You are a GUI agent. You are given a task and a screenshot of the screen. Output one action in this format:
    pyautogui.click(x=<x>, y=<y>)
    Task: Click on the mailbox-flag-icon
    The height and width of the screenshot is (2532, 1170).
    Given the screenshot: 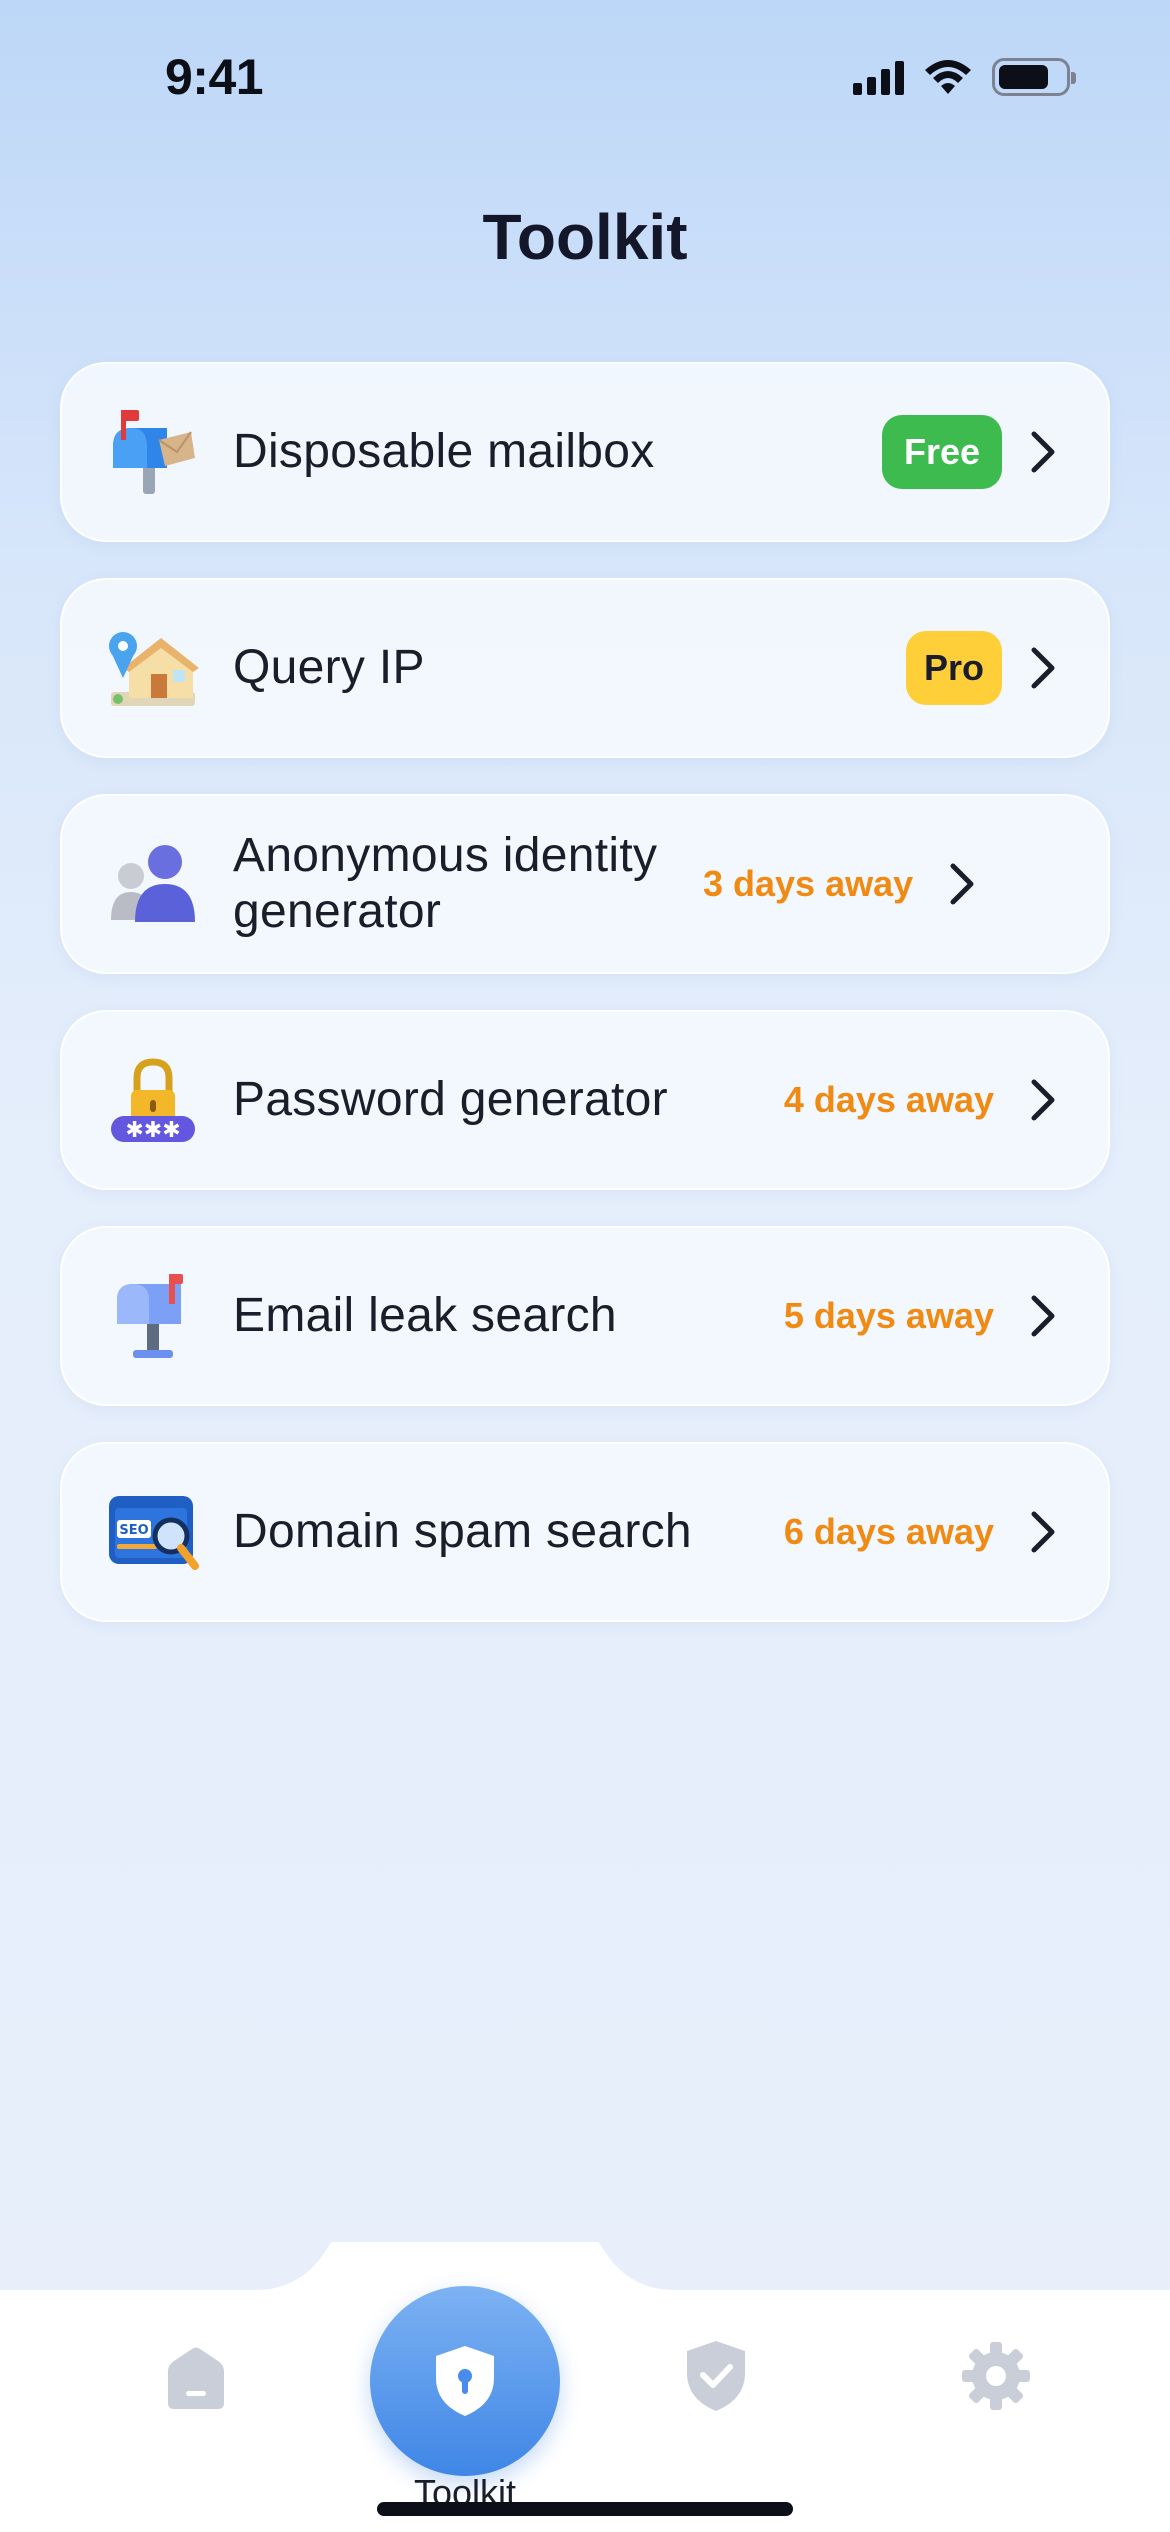 What is the action you would take?
    pyautogui.click(x=153, y=1316)
    